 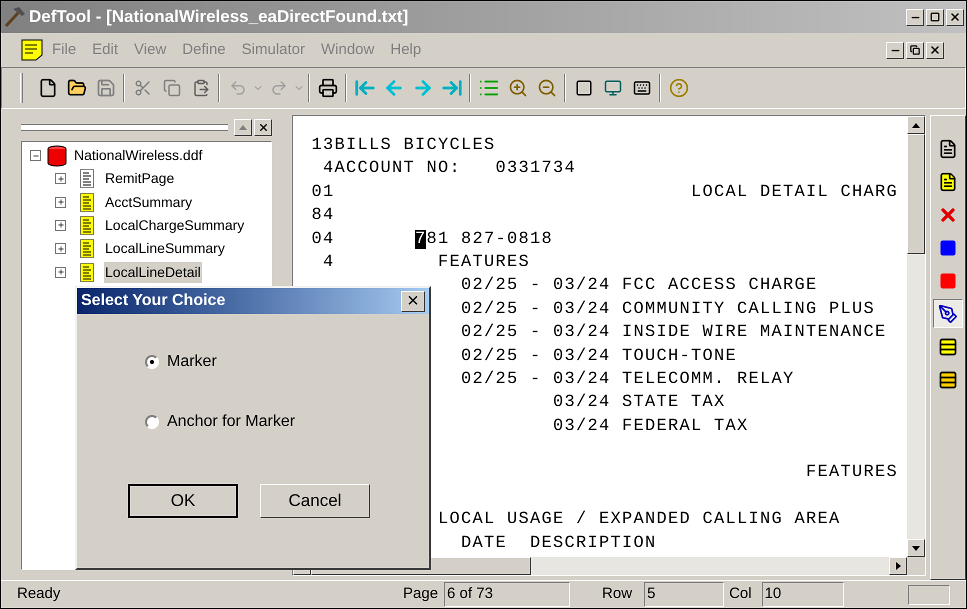 I want to click on tree-item: AcctSummary, so click(x=149, y=202).